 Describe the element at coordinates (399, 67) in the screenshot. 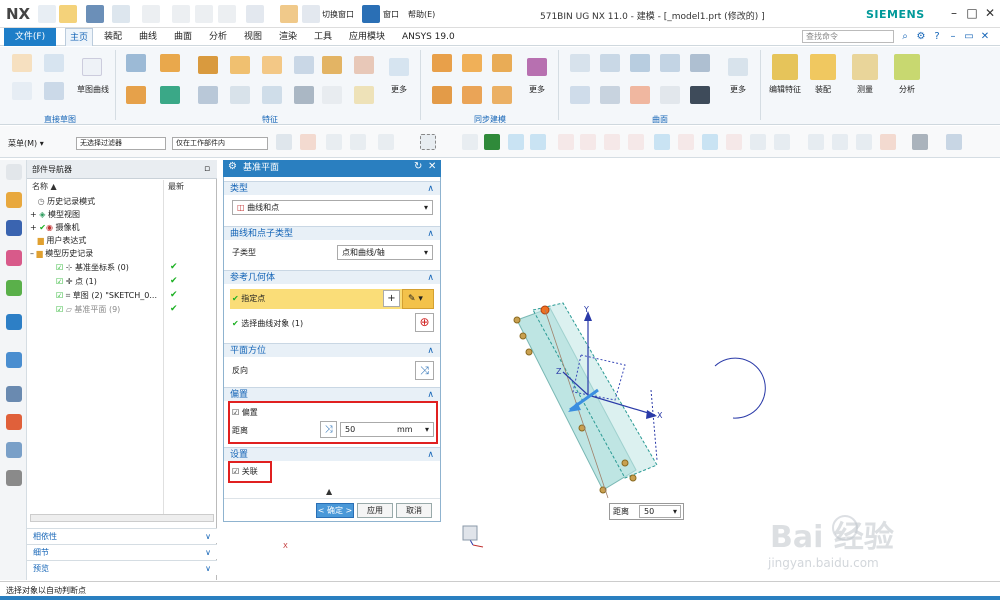

I see `feature-more-icon` at that location.